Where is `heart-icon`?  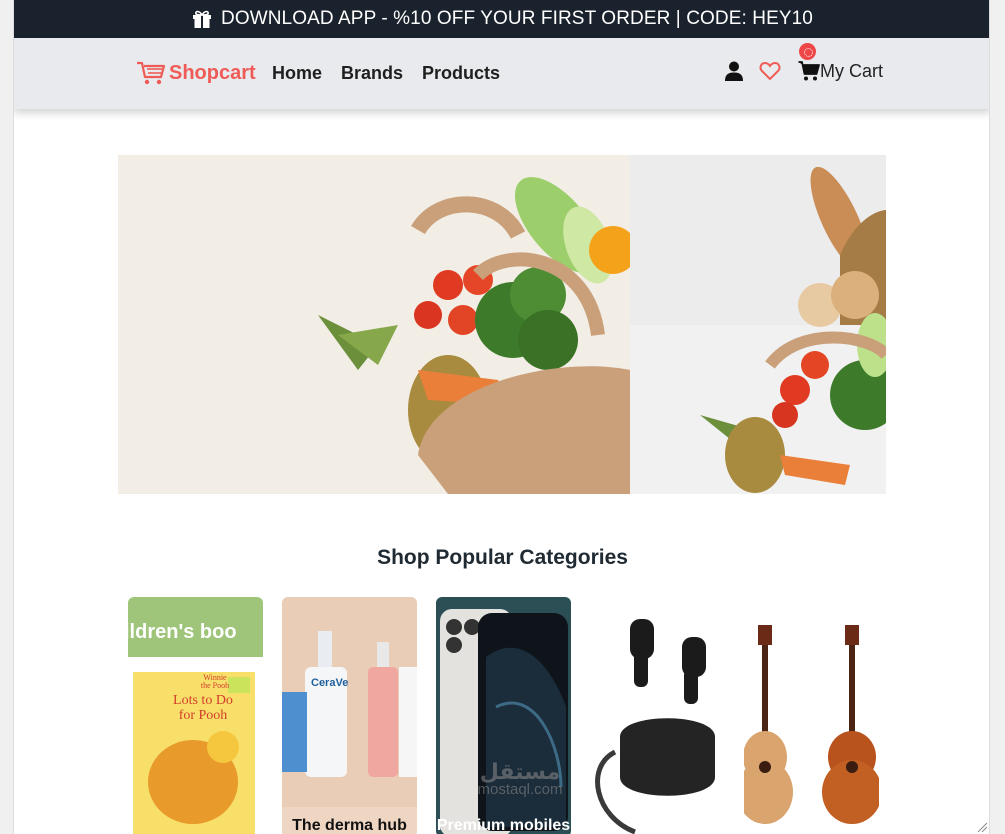
heart-icon is located at coordinates (770, 71).